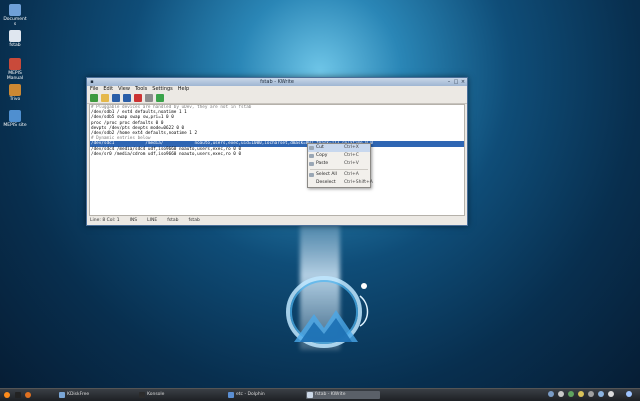 Image resolution: width=640 pixels, height=401 pixels. What do you see at coordinates (322, 163) in the screenshot?
I see `menu-item-label: Paste` at bounding box center [322, 163].